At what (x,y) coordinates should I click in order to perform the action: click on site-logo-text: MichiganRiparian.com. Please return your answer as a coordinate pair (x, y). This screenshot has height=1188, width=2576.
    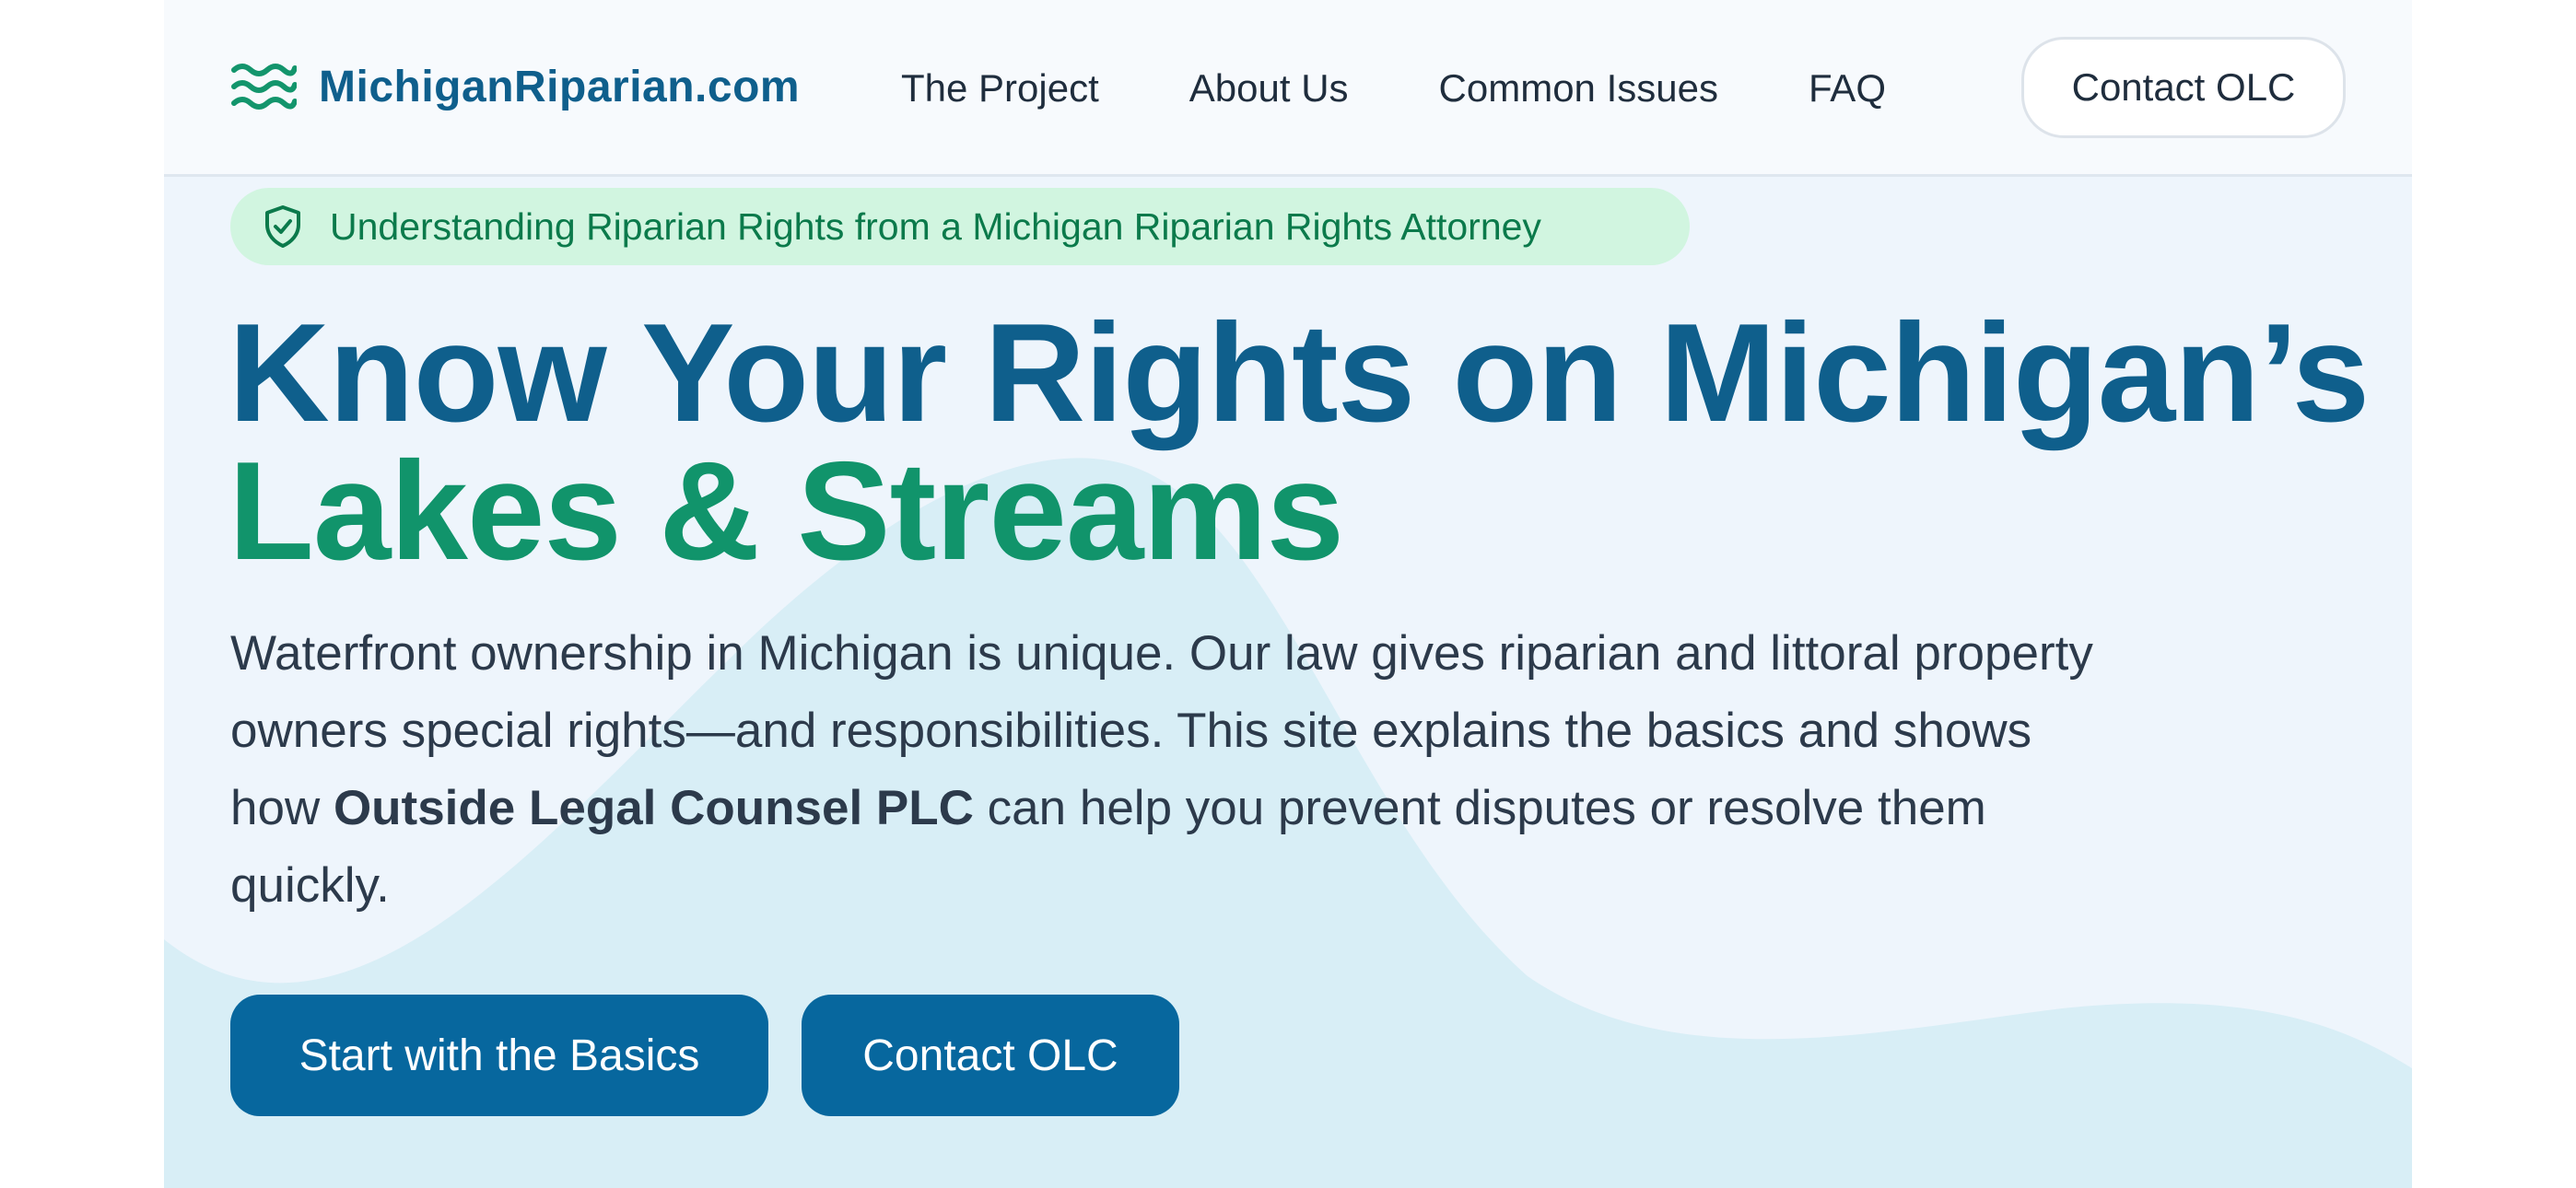
    Looking at the image, I should click on (560, 86).